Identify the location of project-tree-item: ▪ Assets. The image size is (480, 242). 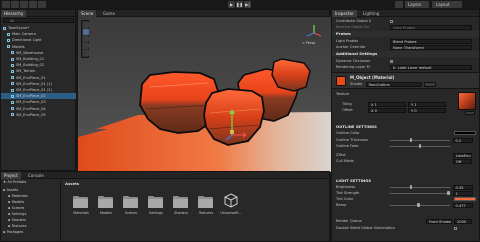
(10, 190).